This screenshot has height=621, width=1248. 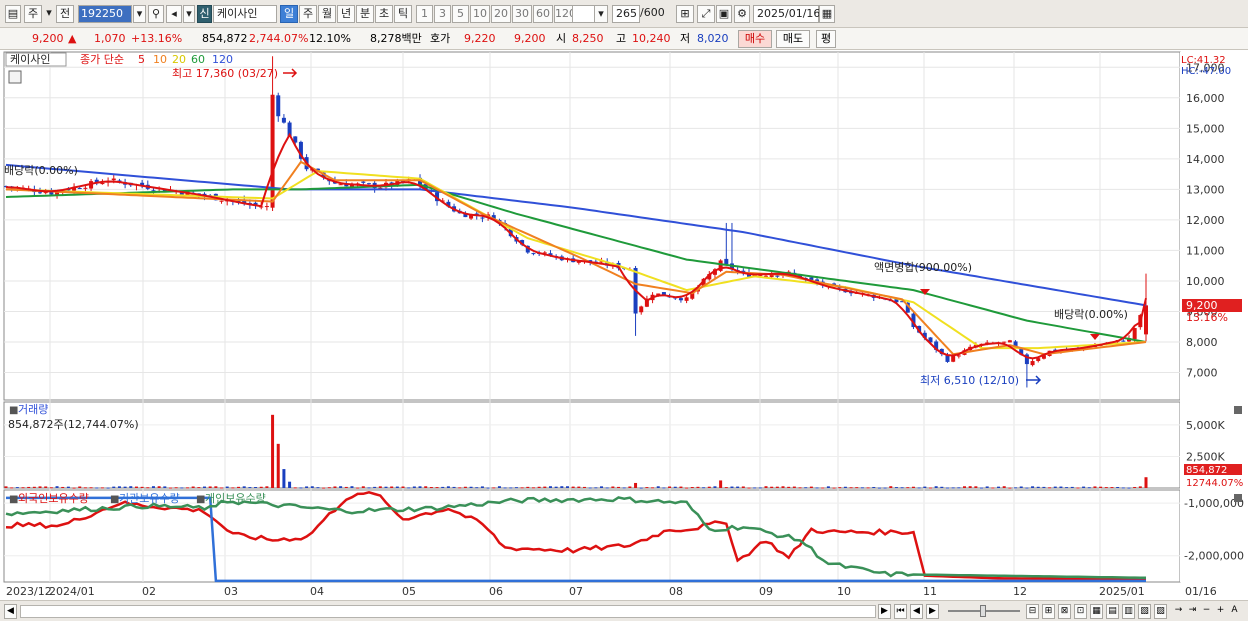 What do you see at coordinates (786, 14) in the screenshot?
I see `date-field: 2025/01/16` at bounding box center [786, 14].